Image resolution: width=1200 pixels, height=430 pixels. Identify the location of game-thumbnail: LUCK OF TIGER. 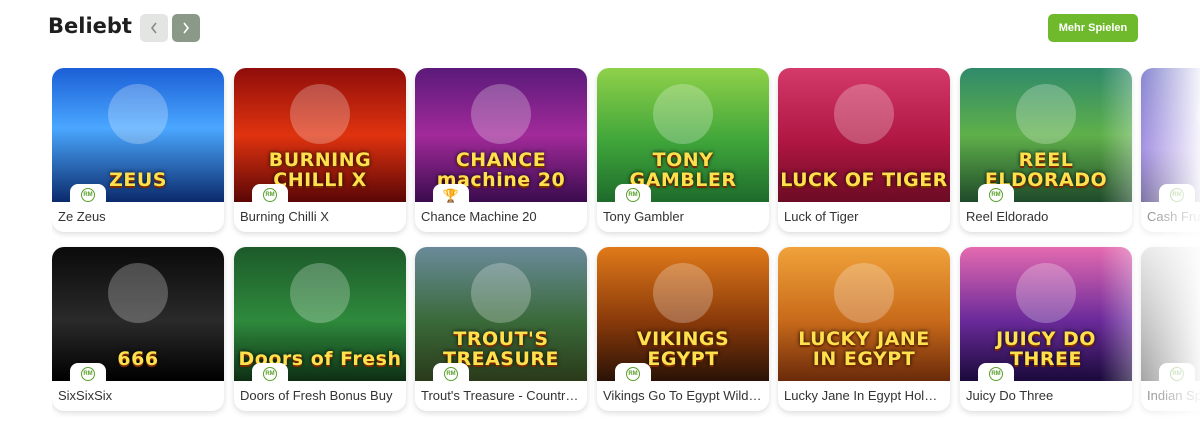
(864, 135).